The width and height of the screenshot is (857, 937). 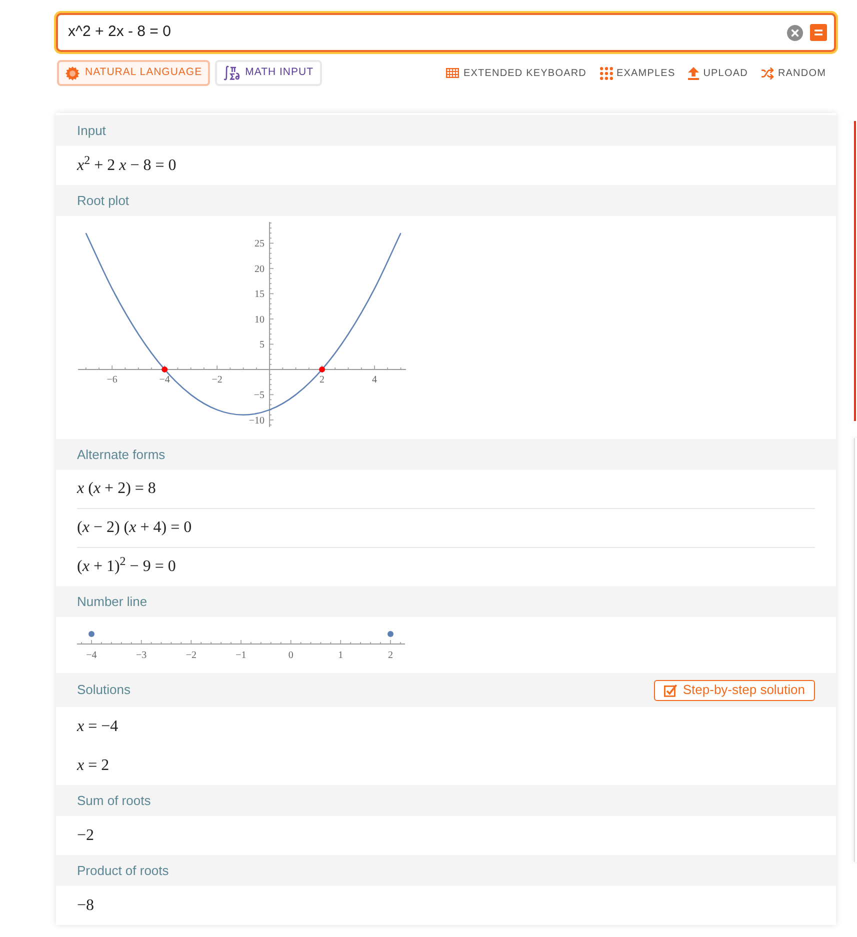 What do you see at coordinates (718, 73) in the screenshot?
I see `toolbar-link: UPLOAD` at bounding box center [718, 73].